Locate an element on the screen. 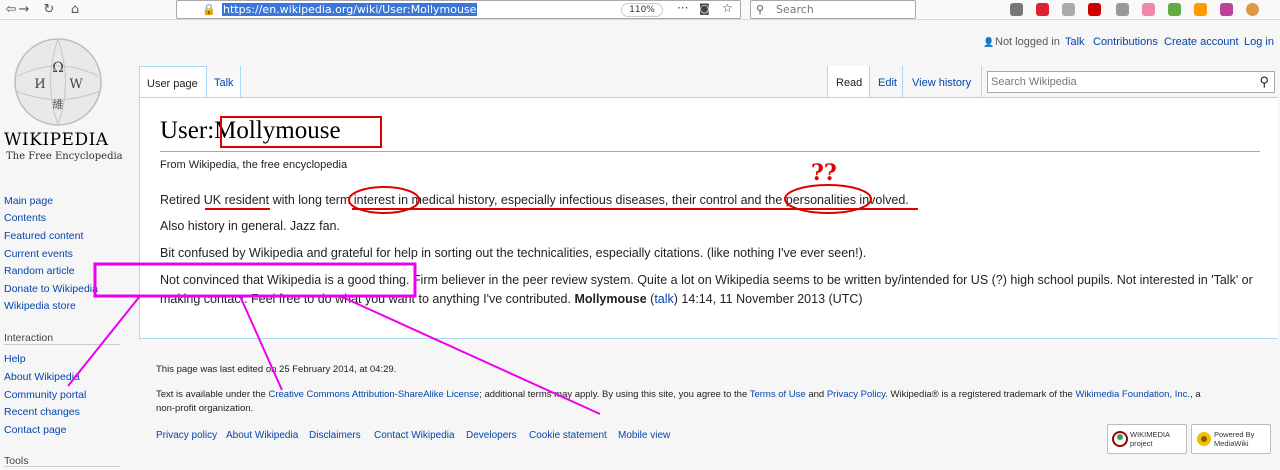 The width and height of the screenshot is (1280, 470). page-actions-icon: ··· is located at coordinates (682, 8).